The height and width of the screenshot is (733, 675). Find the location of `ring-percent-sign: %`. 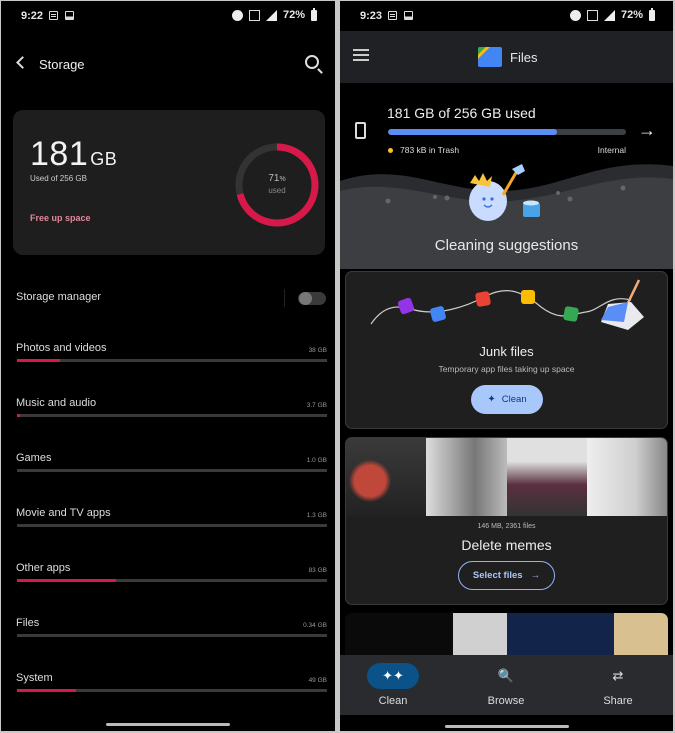

ring-percent-sign: % is located at coordinates (282, 179).